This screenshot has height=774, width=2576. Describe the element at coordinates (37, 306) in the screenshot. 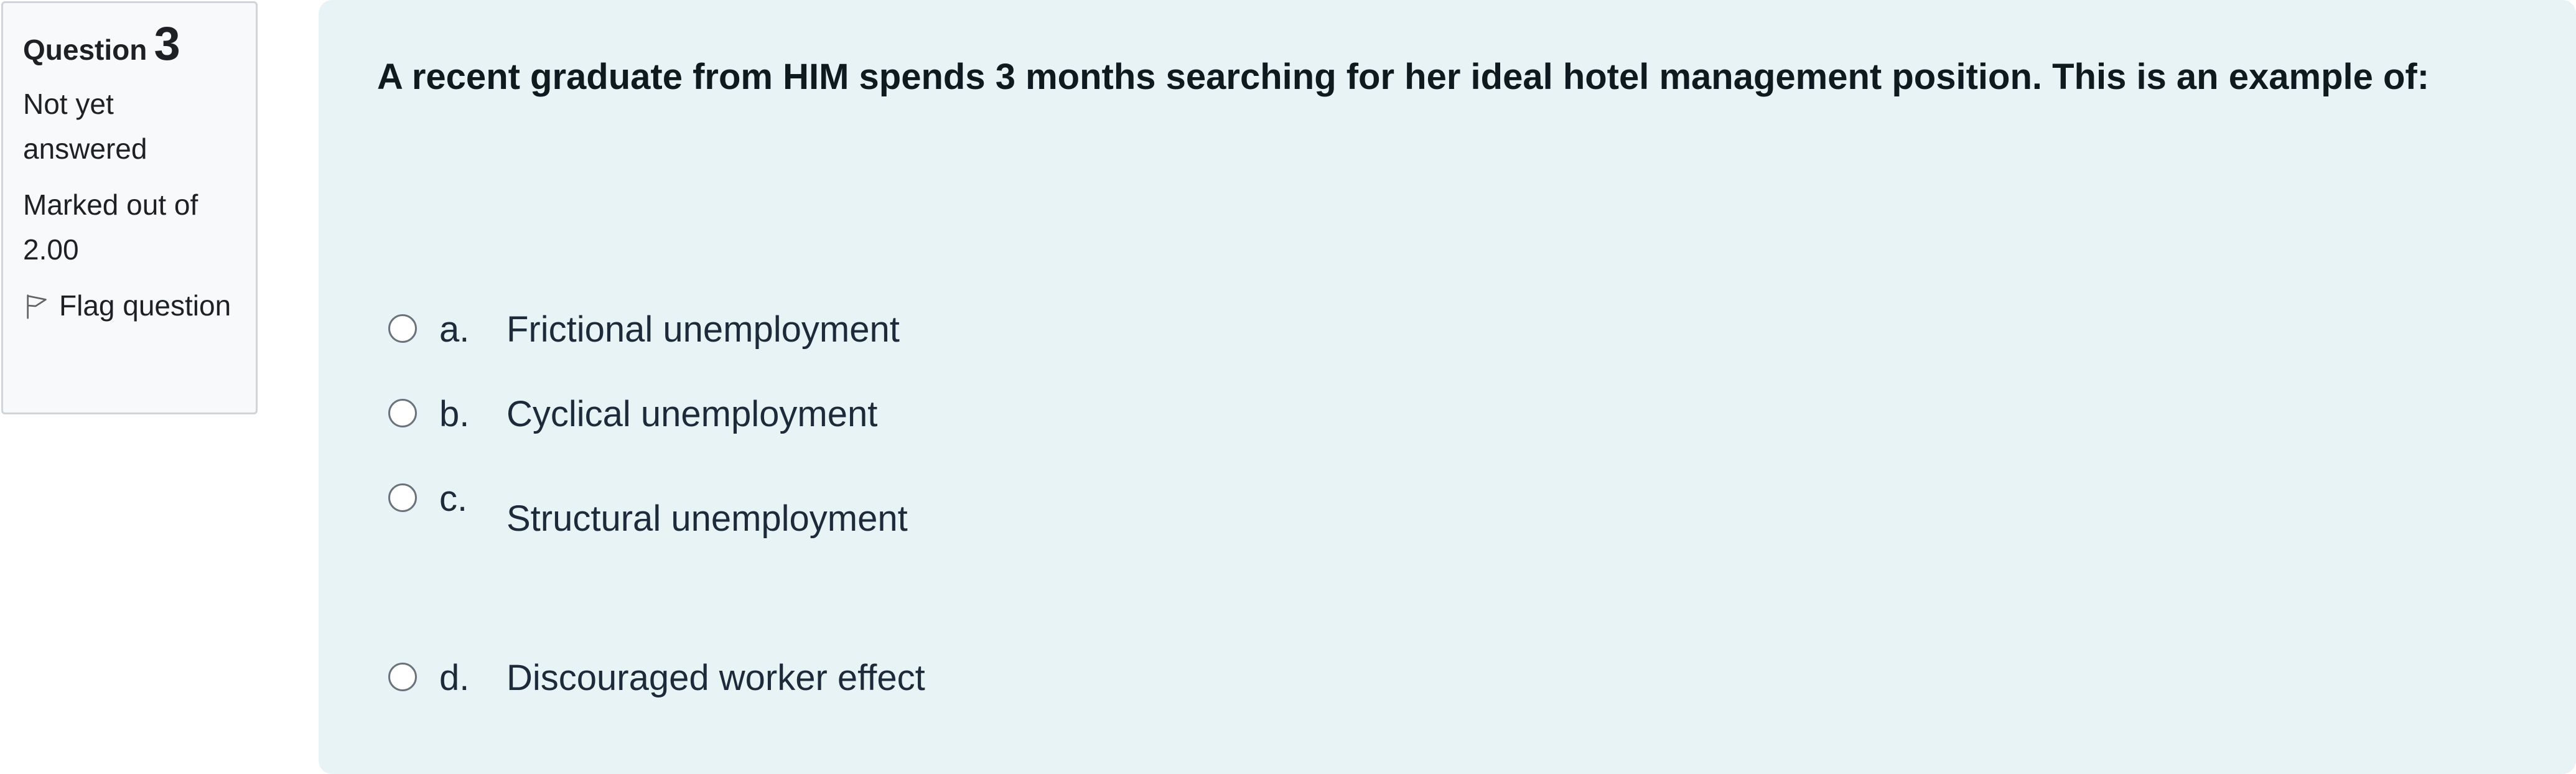

I see `flag-icon` at that location.